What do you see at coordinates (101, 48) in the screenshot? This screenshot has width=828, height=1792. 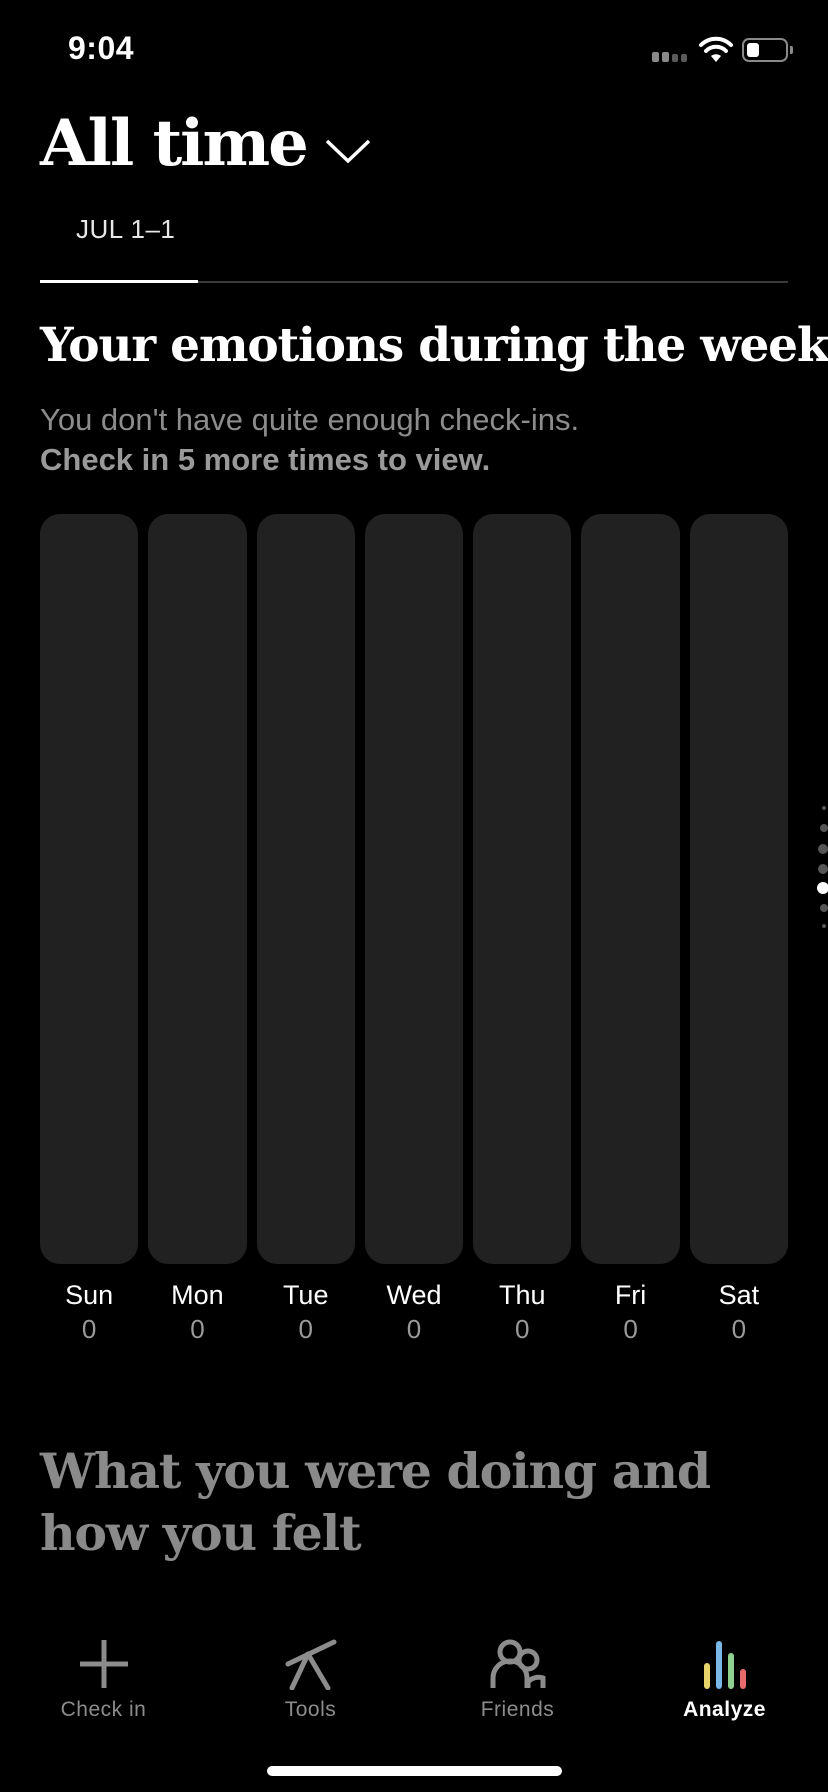 I see `status-time: 9:04` at bounding box center [101, 48].